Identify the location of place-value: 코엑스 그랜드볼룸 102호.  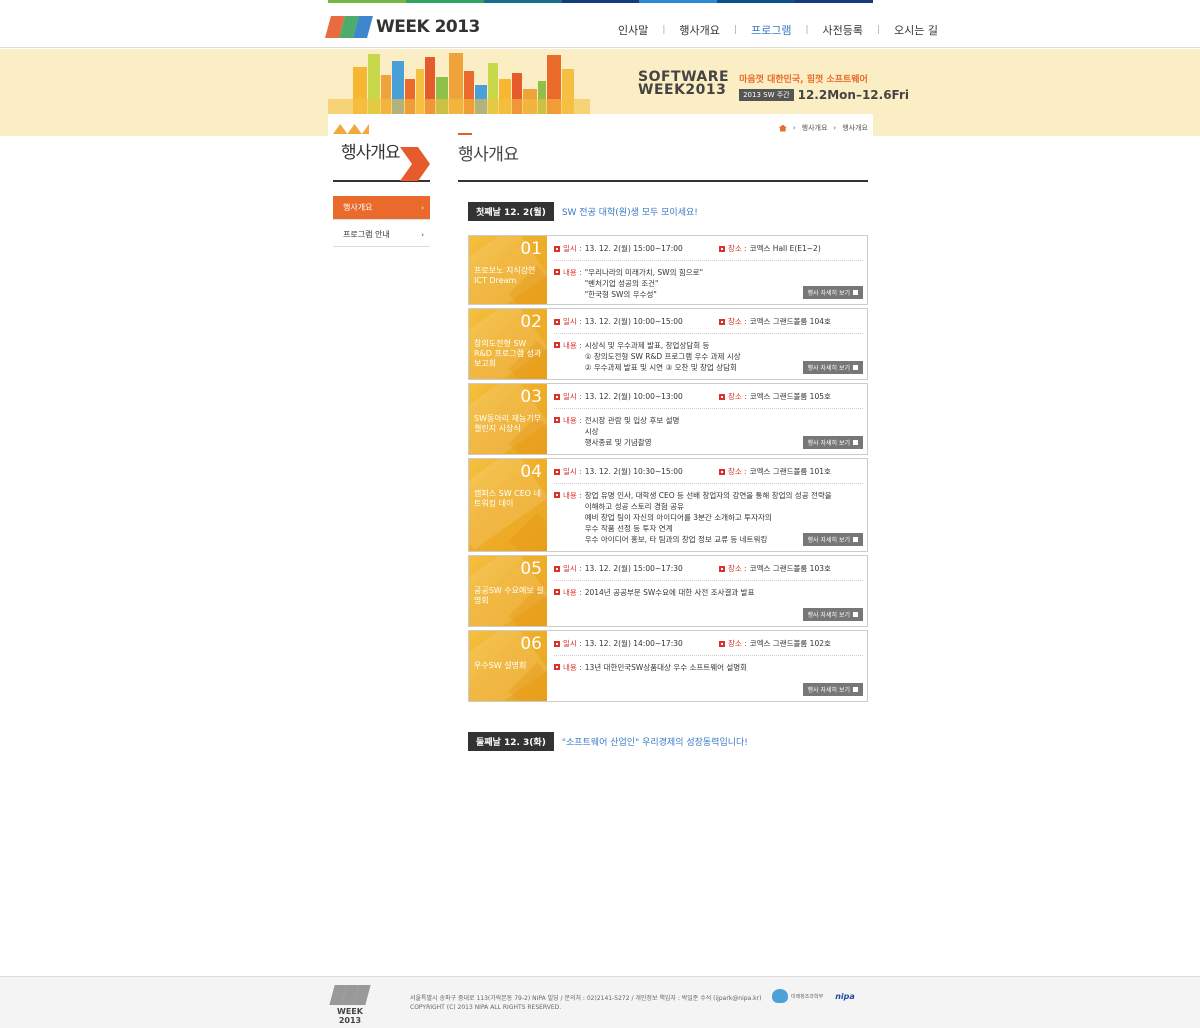
(790, 643).